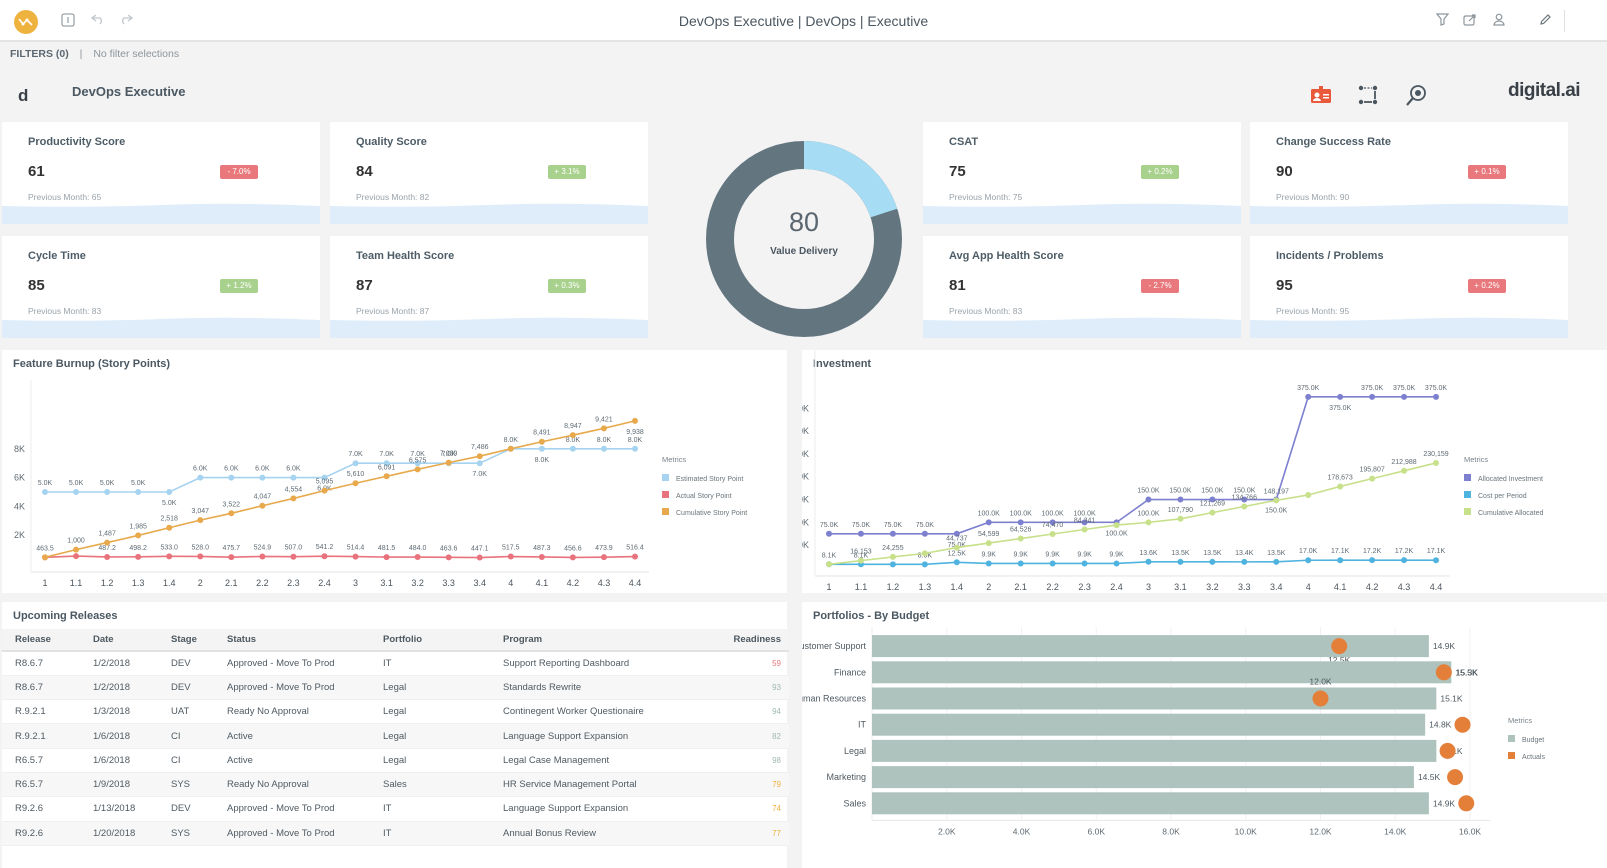 The image size is (1607, 868). I want to click on kpi-card: Cycle Time 85 + 1.2% Previous Month: 83, so click(161, 287).